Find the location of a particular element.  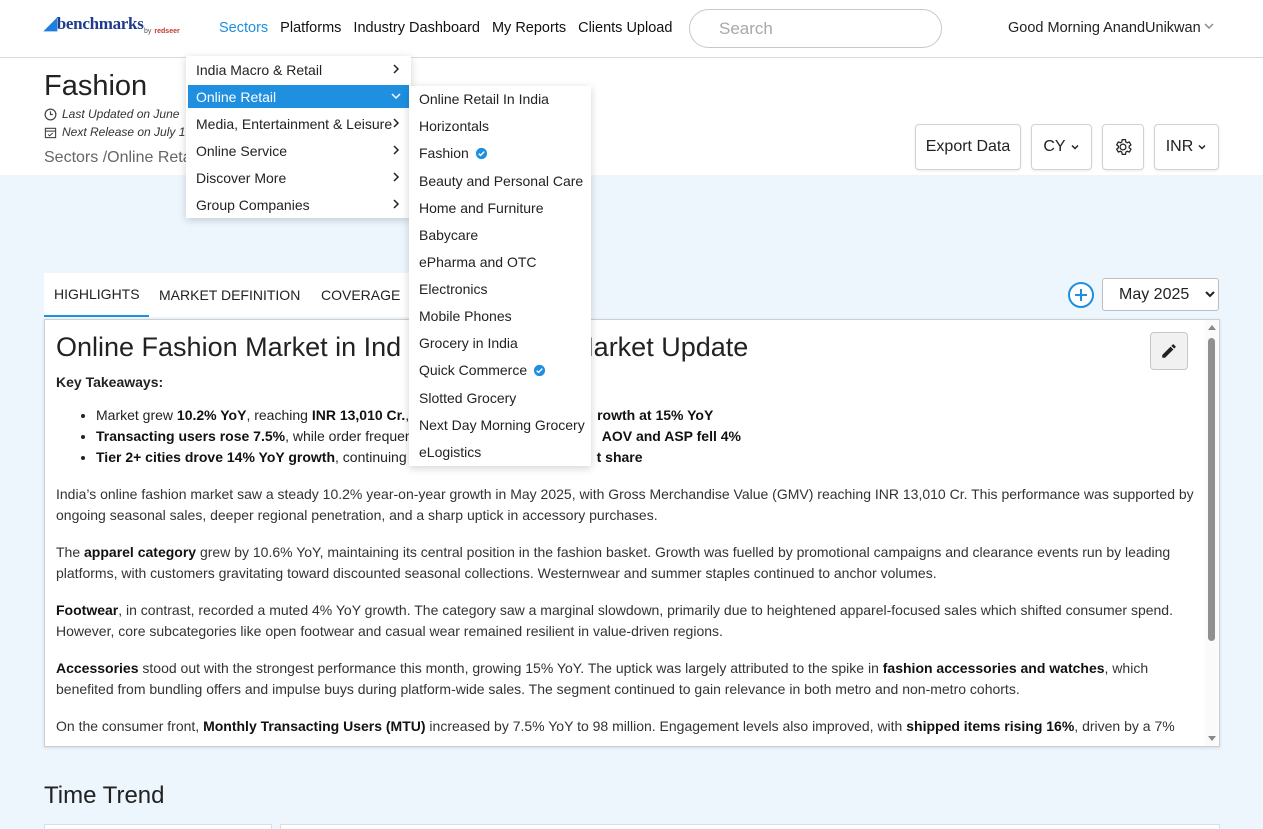

submenu-item-elogistics: eLogistics is located at coordinates (450, 452).